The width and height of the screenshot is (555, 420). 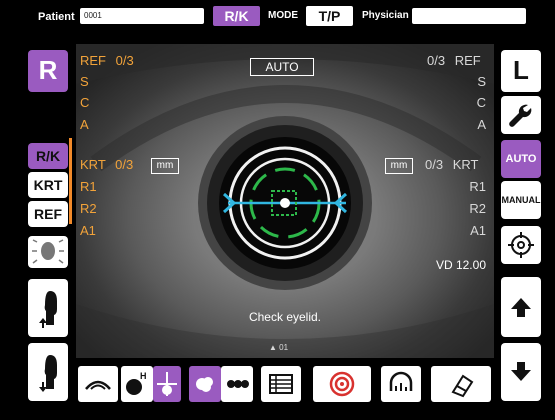 I want to click on measure-button, so click(x=342, y=384).